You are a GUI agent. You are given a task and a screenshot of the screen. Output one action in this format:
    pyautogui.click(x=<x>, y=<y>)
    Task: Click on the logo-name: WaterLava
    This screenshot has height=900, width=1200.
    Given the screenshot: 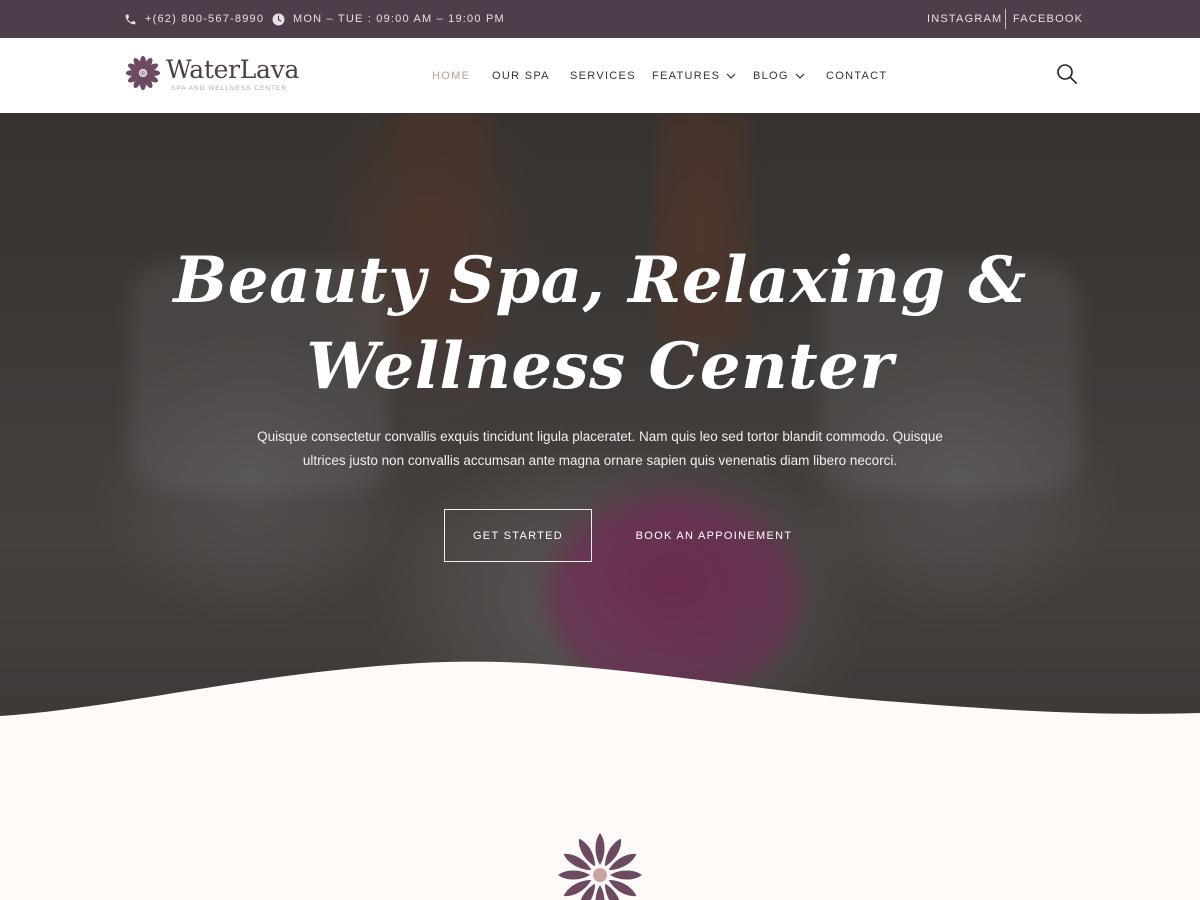 What is the action you would take?
    pyautogui.click(x=233, y=69)
    